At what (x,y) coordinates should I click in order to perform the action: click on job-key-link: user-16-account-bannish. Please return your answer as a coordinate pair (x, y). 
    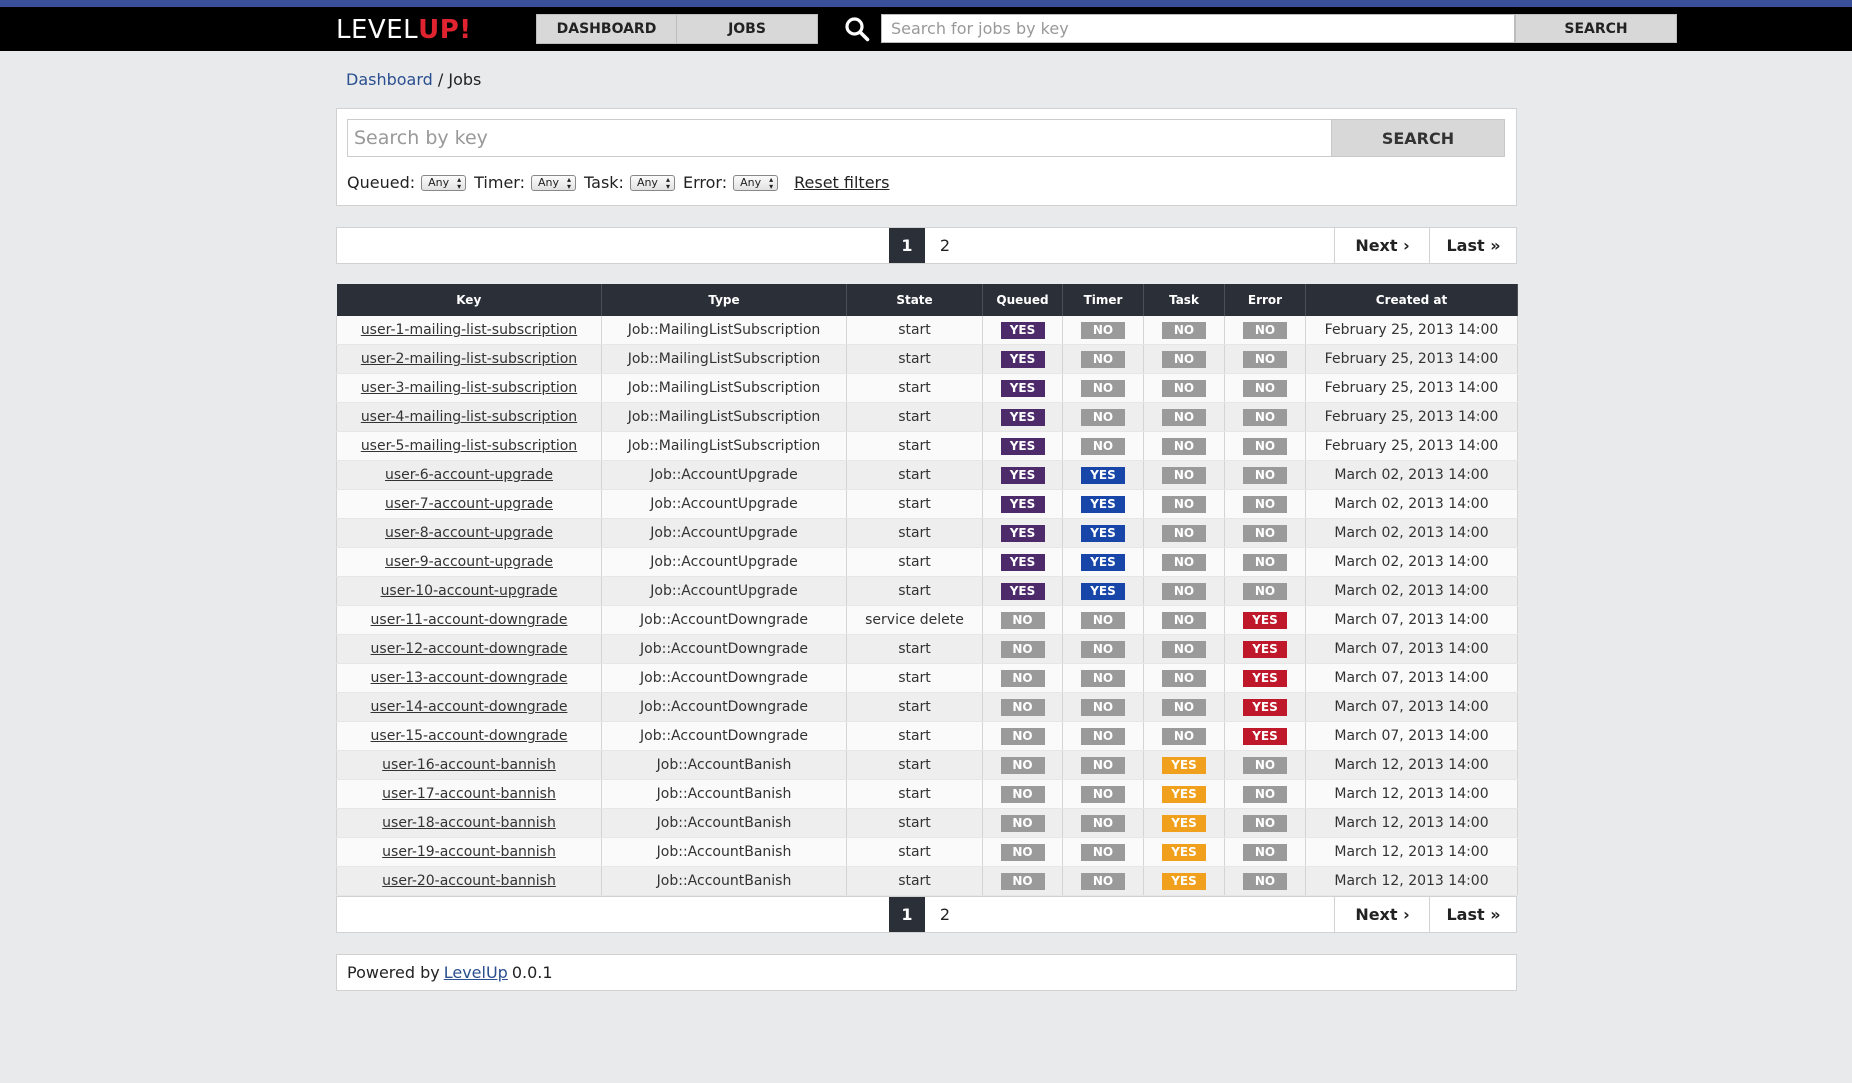
    Looking at the image, I should click on (469, 765).